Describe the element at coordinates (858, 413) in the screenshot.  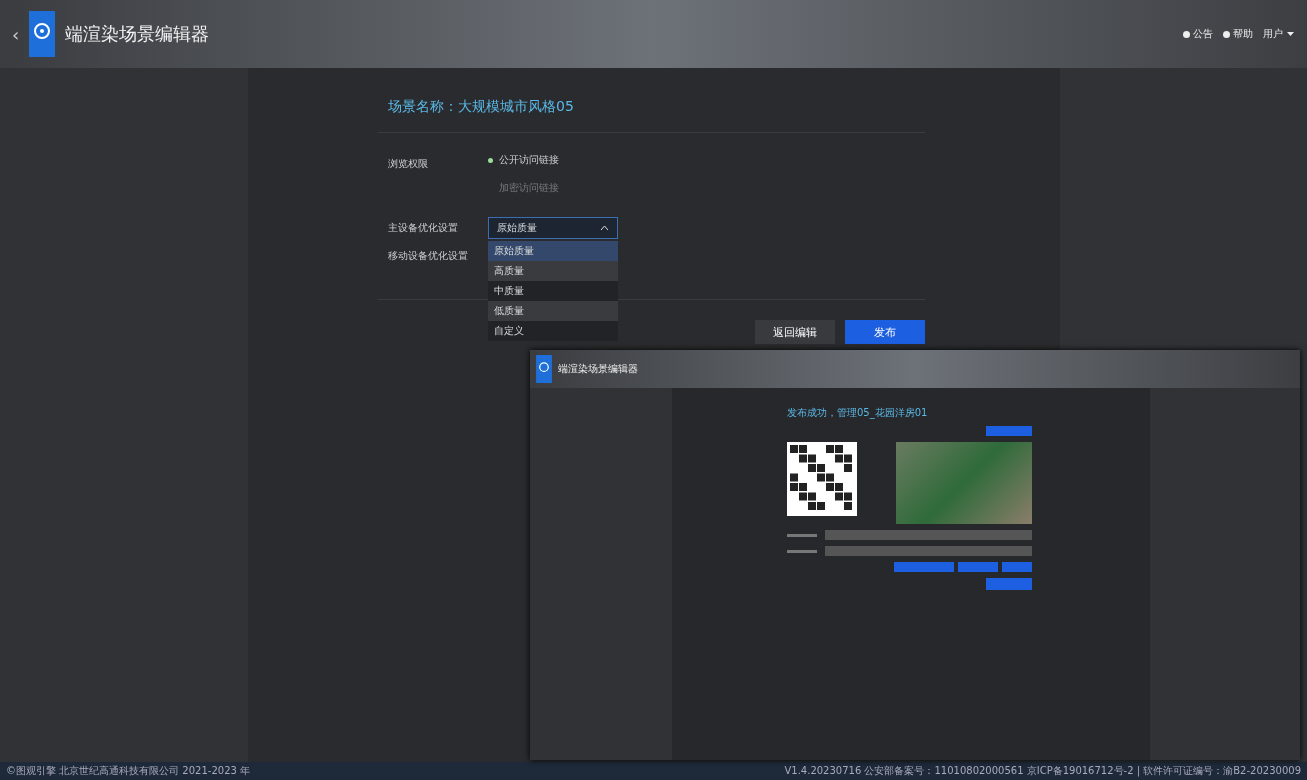
I see `success-message: 发布成功，管理05_花园洋房01` at that location.